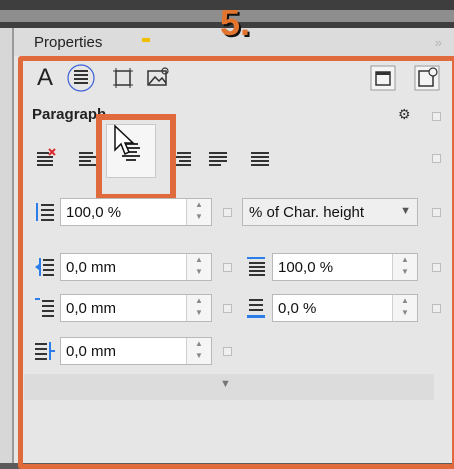 Image resolution: width=454 pixels, height=469 pixels. I want to click on preview-icon, so click(427, 78).